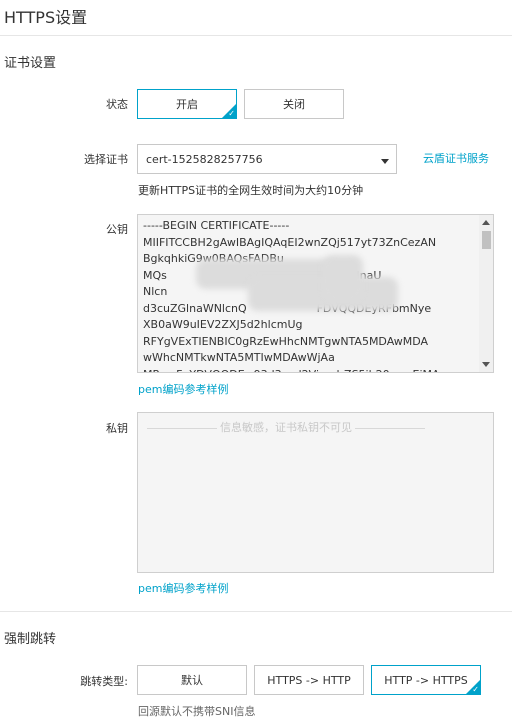 This screenshot has height=722, width=512. Describe the element at coordinates (251, 190) in the screenshot. I see `certificate-update-hint: 更新HTTPS证书的全网生效时间为大约10分钟` at that location.